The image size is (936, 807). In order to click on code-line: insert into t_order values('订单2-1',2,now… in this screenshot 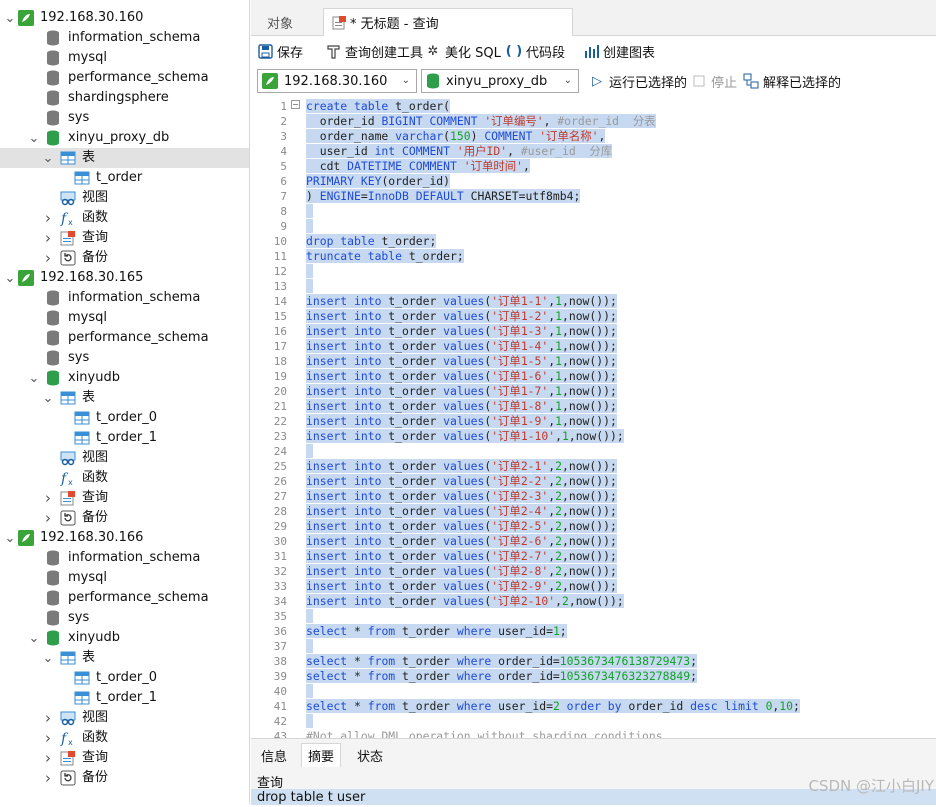, I will do `click(461, 466)`.